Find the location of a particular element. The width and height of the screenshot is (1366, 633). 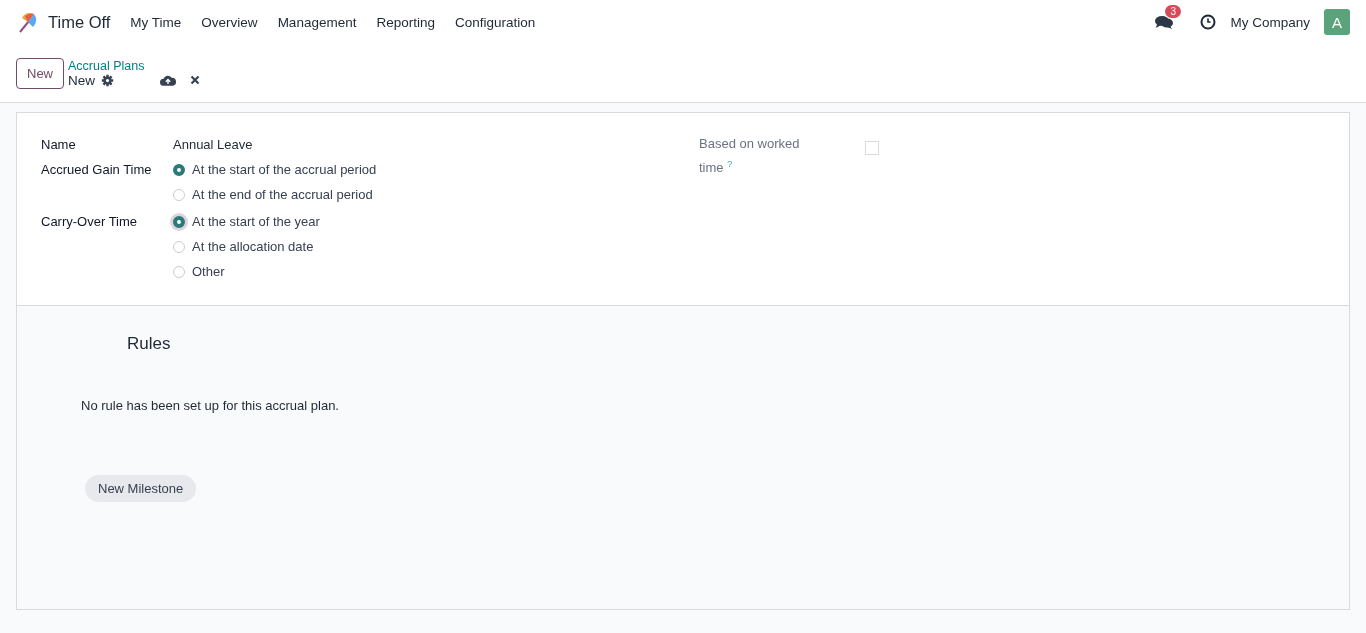

company-switcher: My Company is located at coordinates (1270, 22).